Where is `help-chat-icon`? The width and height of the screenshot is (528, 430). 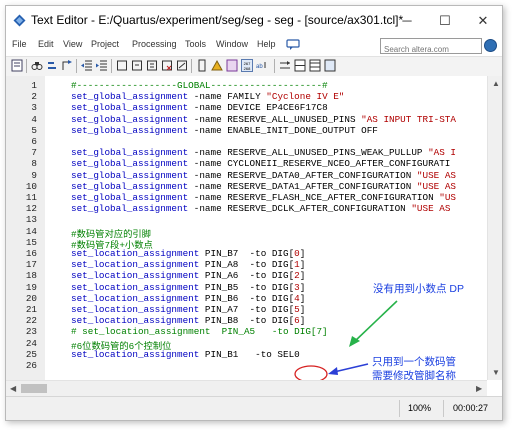
help-chat-icon is located at coordinates (293, 45).